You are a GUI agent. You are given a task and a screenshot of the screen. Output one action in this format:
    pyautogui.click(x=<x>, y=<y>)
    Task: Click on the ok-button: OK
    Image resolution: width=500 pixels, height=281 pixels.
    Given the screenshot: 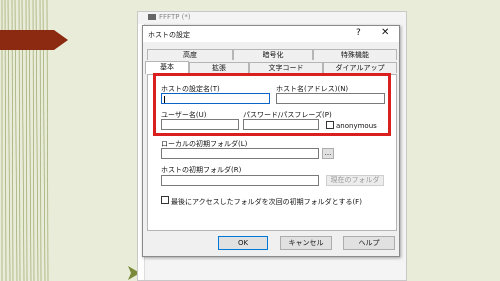 What is the action you would take?
    pyautogui.click(x=243, y=243)
    